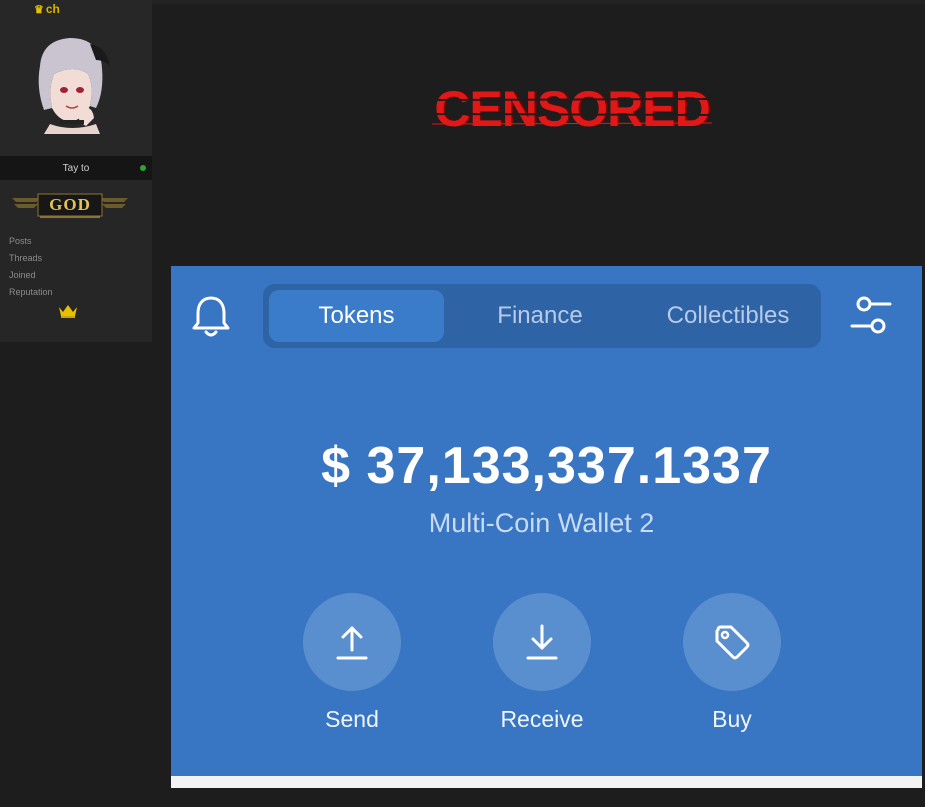 Image resolution: width=925 pixels, height=807 pixels. Describe the element at coordinates (732, 719) in the screenshot. I see `buy-label: Buy` at that location.